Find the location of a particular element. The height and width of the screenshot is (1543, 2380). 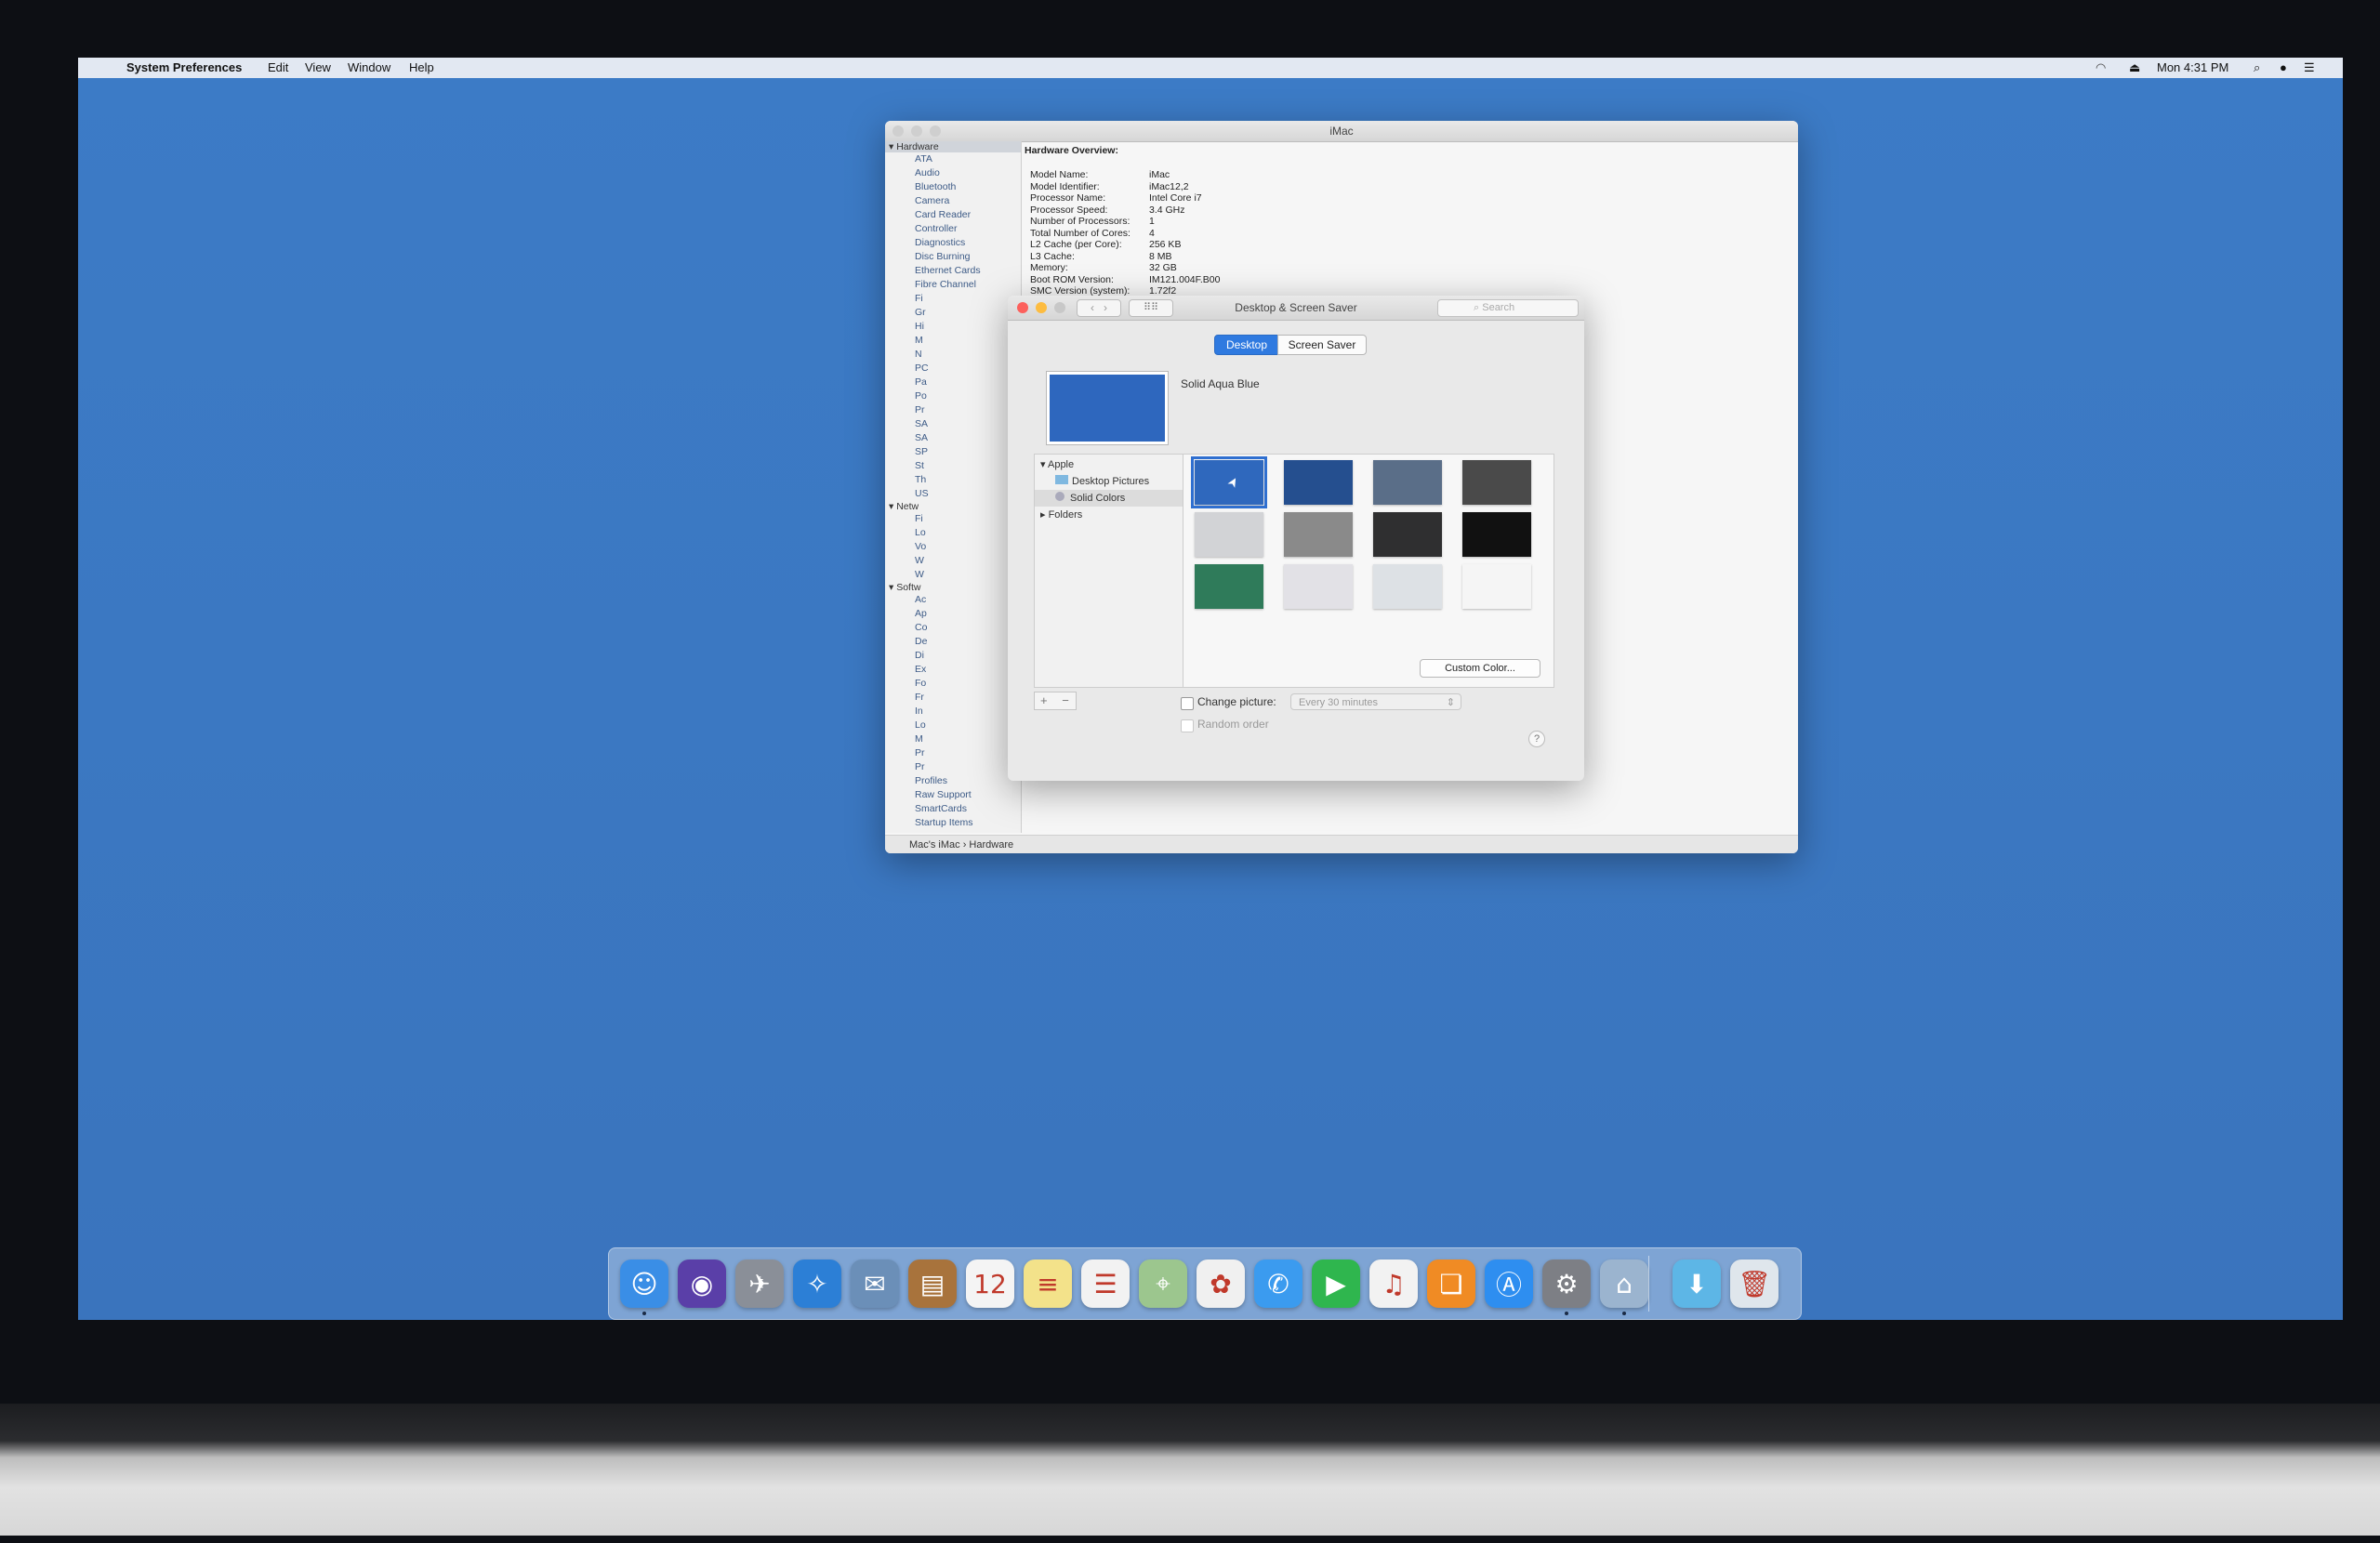

sidebar-item-hardware: Controller is located at coordinates (953, 229).